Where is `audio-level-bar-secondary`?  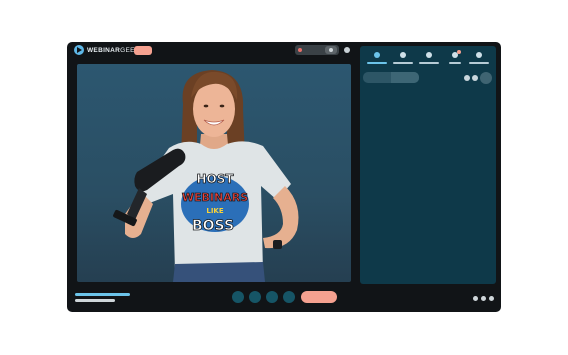
audio-level-bar-secondary is located at coordinates (95, 300).